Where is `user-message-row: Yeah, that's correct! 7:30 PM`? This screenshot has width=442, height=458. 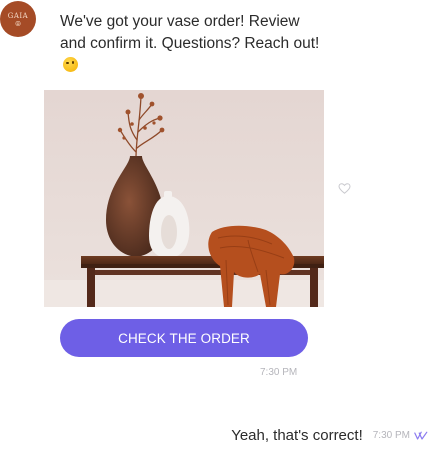
user-message-row: Yeah, that's correct! 7:30 PM is located at coordinates (329, 435).